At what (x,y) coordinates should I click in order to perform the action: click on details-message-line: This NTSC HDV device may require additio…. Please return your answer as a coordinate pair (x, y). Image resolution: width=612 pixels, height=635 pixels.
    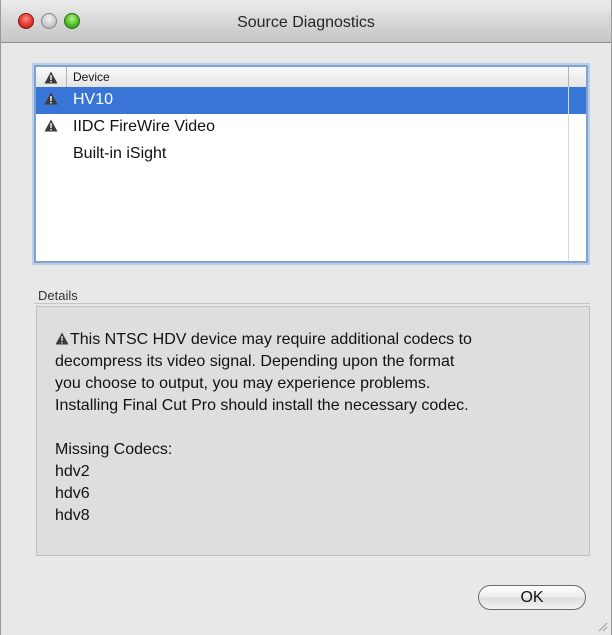
    Looking at the image, I should click on (320, 340).